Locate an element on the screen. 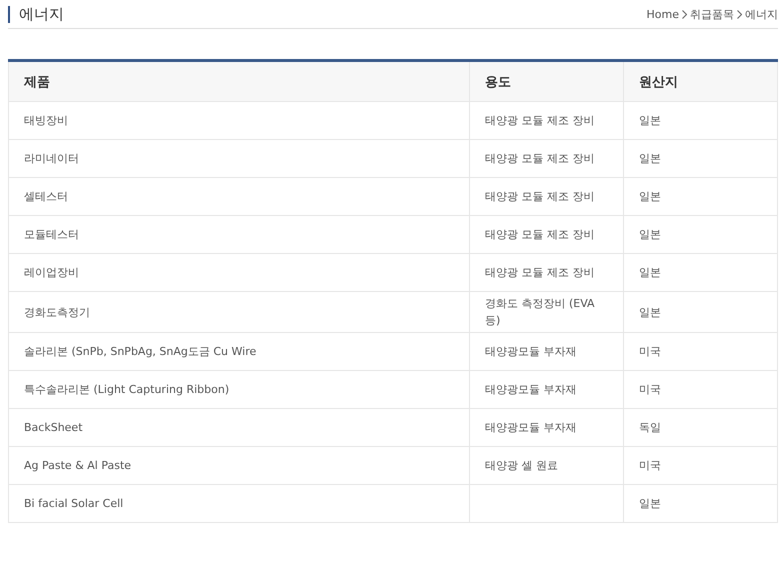  table-cell: BackSheet is located at coordinates (239, 427).